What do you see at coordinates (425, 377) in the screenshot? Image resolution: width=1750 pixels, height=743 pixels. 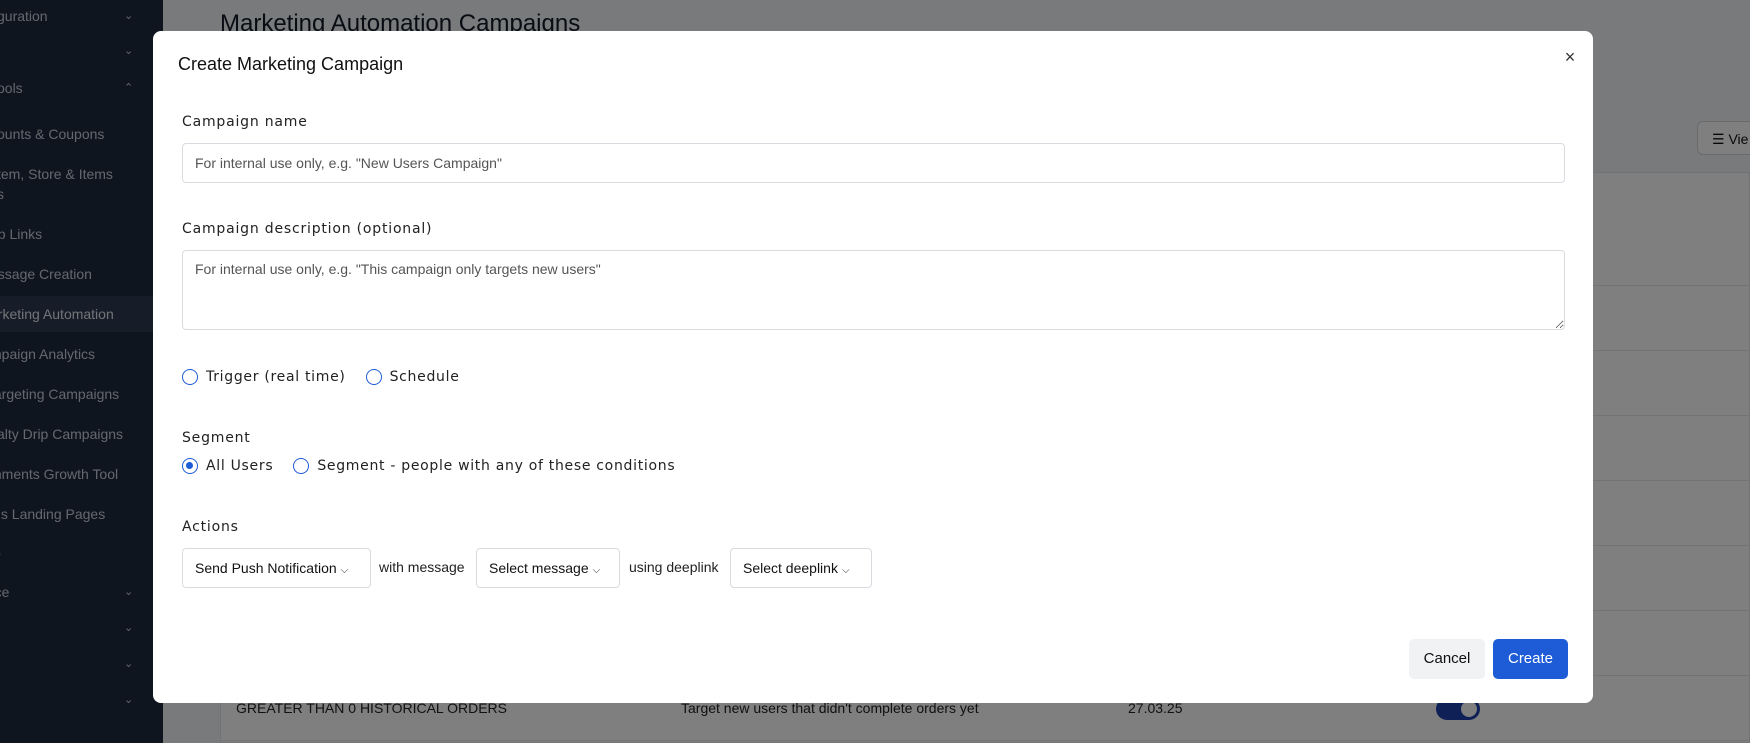 I see `schedule-radio-label: Schedule` at bounding box center [425, 377].